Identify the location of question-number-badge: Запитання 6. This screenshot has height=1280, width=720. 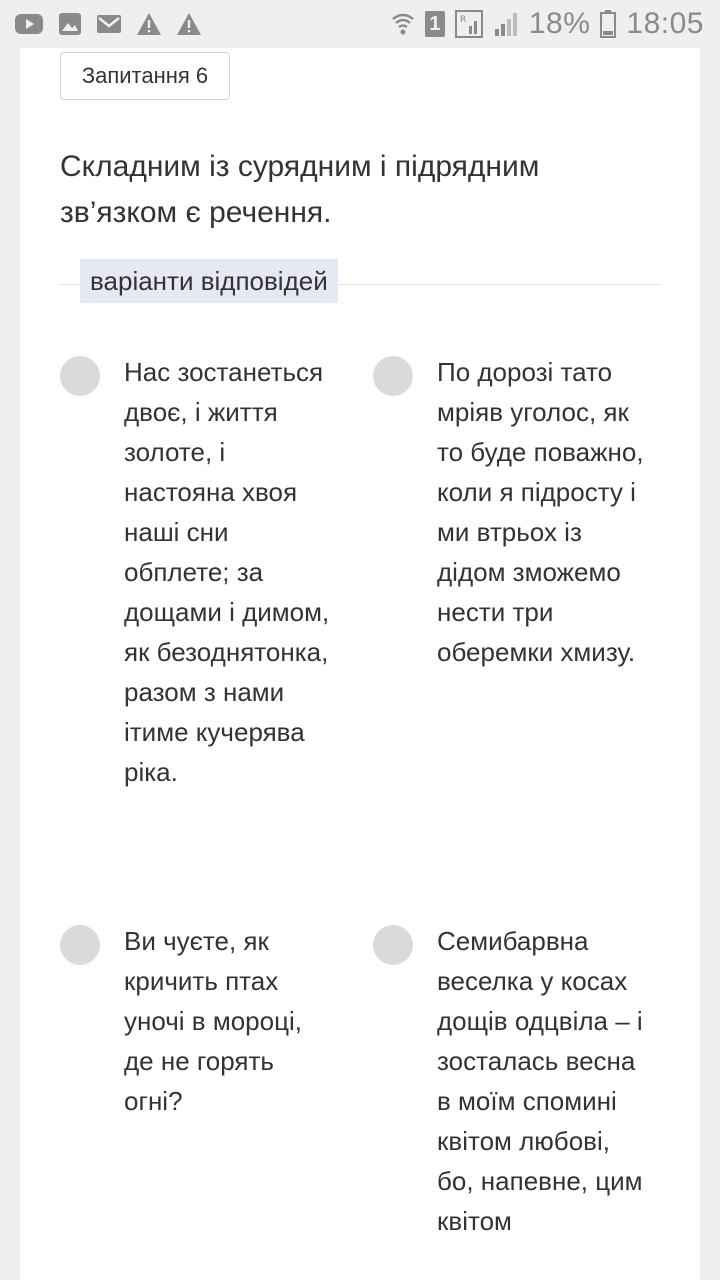
(145, 76).